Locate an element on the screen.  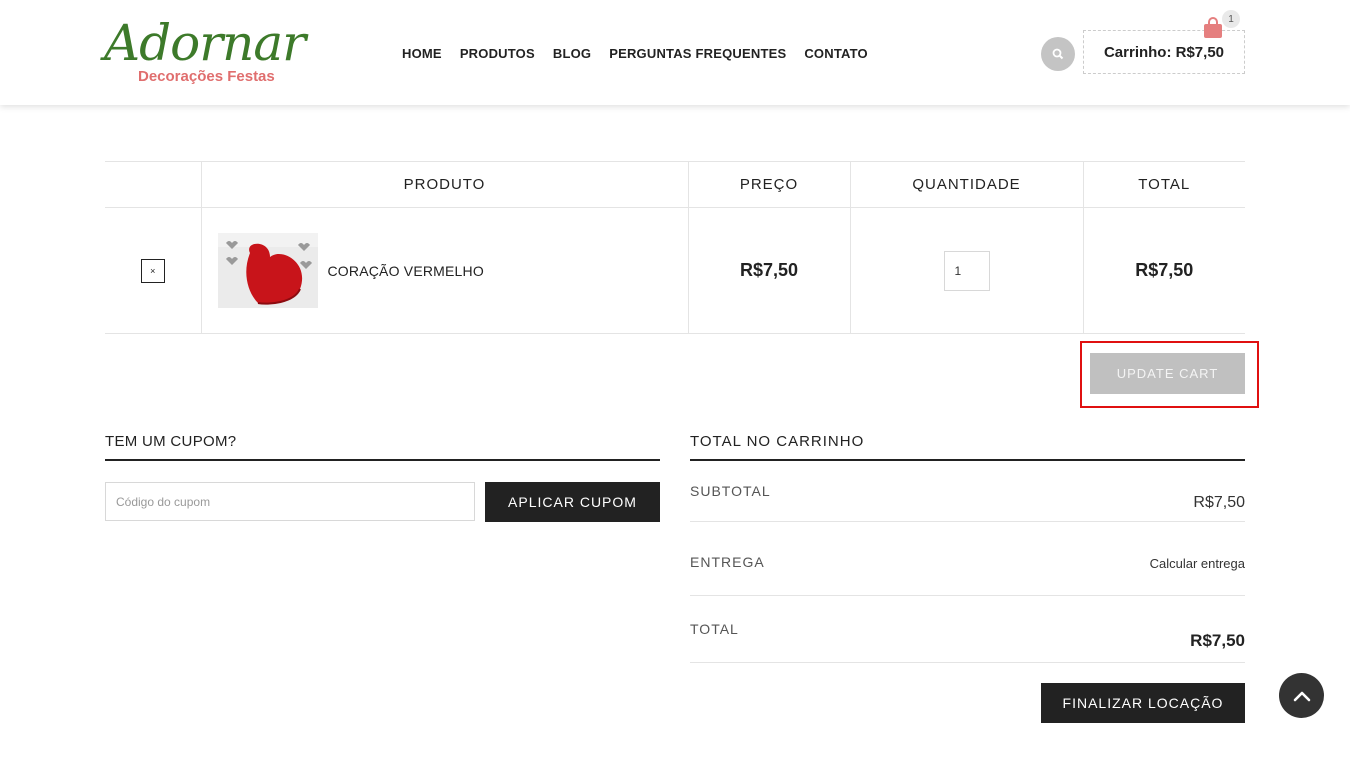
checkout-button: FINALIZAR LOCAÇÃO is located at coordinates (1143, 703).